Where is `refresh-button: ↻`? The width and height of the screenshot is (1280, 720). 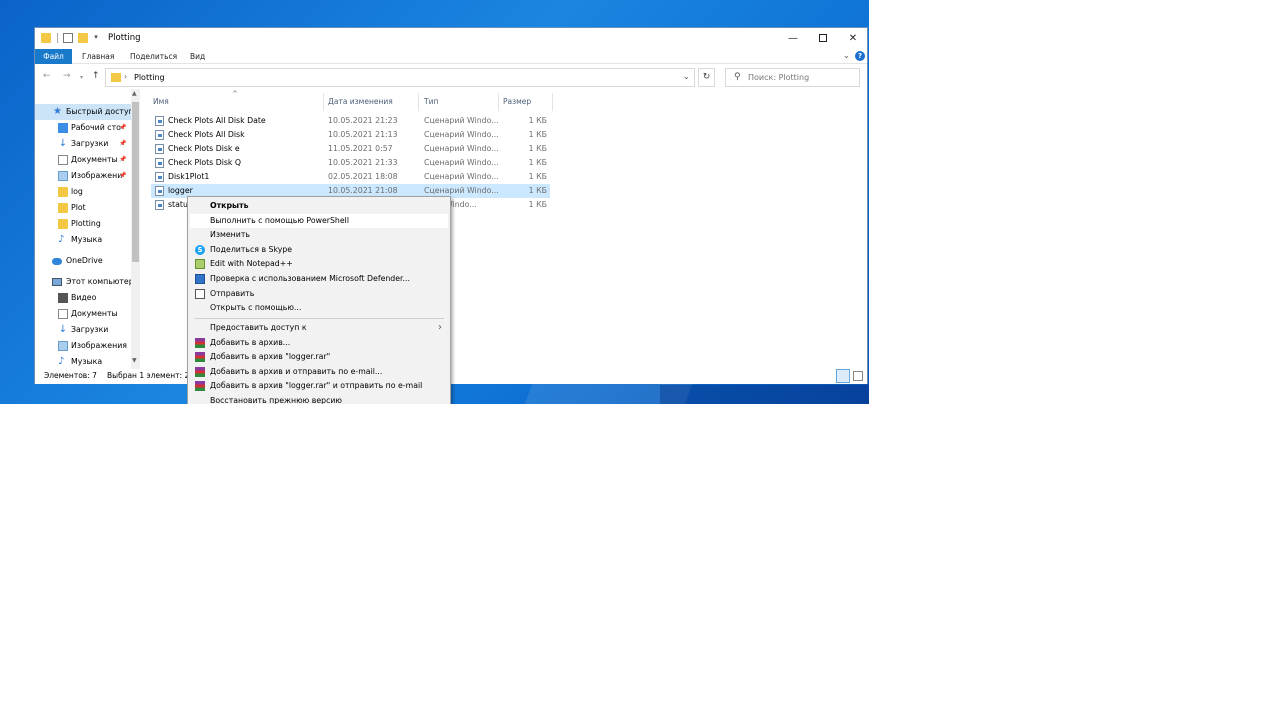
refresh-button: ↻ is located at coordinates (706, 77).